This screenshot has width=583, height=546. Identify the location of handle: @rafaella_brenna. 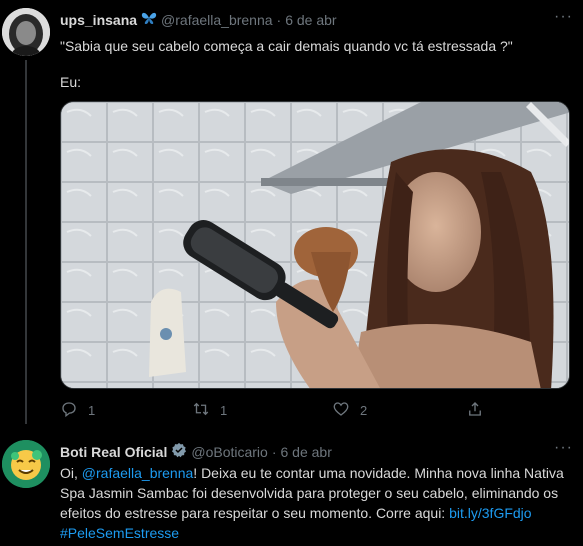
(217, 20).